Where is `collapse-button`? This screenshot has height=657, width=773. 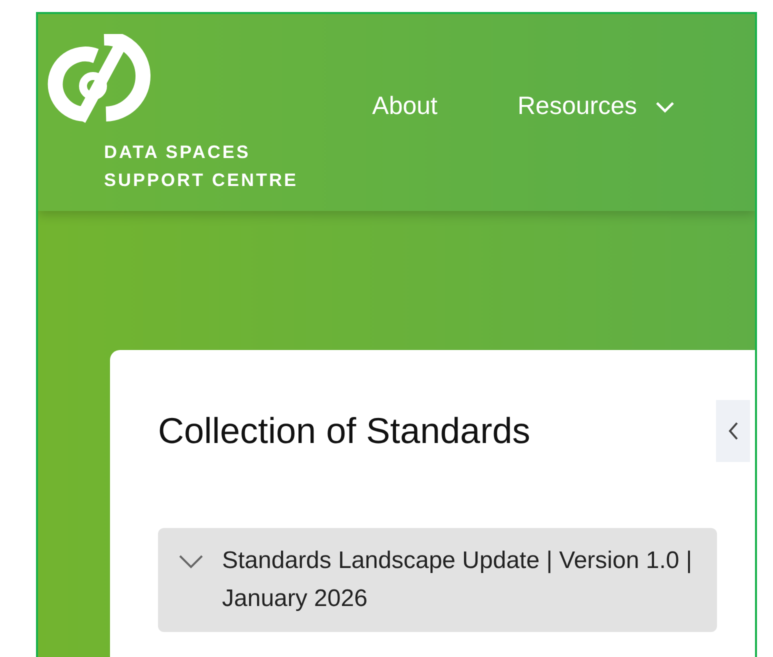
collapse-button is located at coordinates (733, 431).